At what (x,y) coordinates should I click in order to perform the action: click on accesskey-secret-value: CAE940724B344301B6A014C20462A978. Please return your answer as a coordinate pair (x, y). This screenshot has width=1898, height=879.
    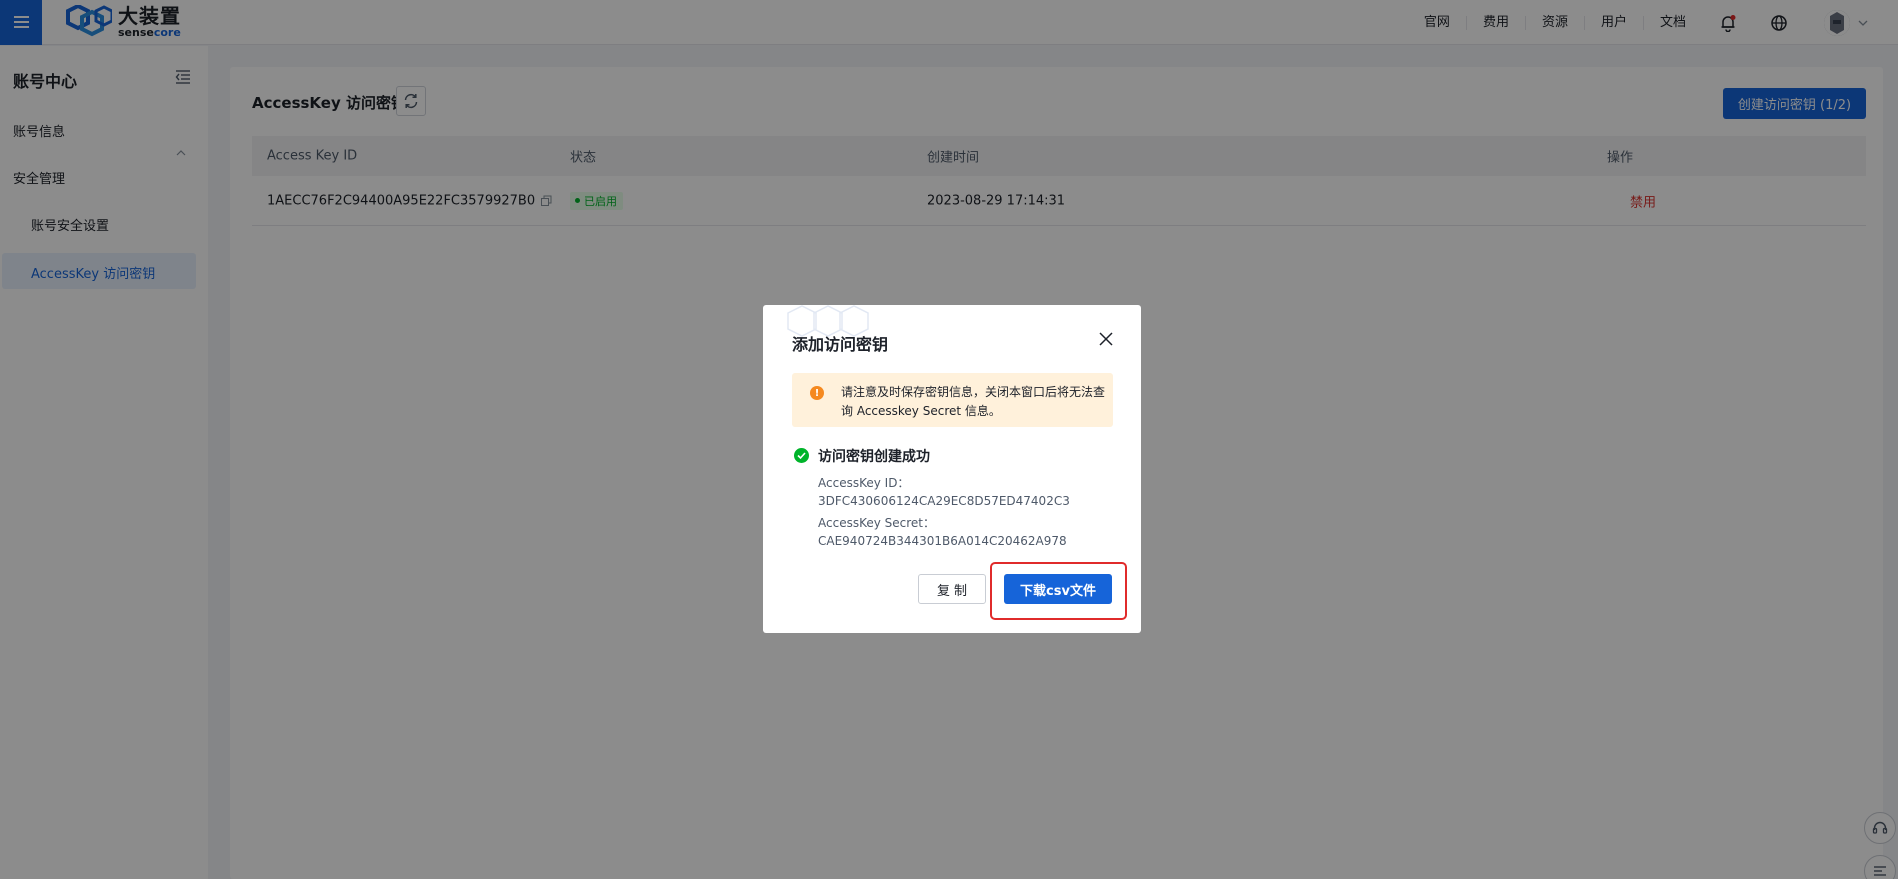
    Looking at the image, I should click on (942, 541).